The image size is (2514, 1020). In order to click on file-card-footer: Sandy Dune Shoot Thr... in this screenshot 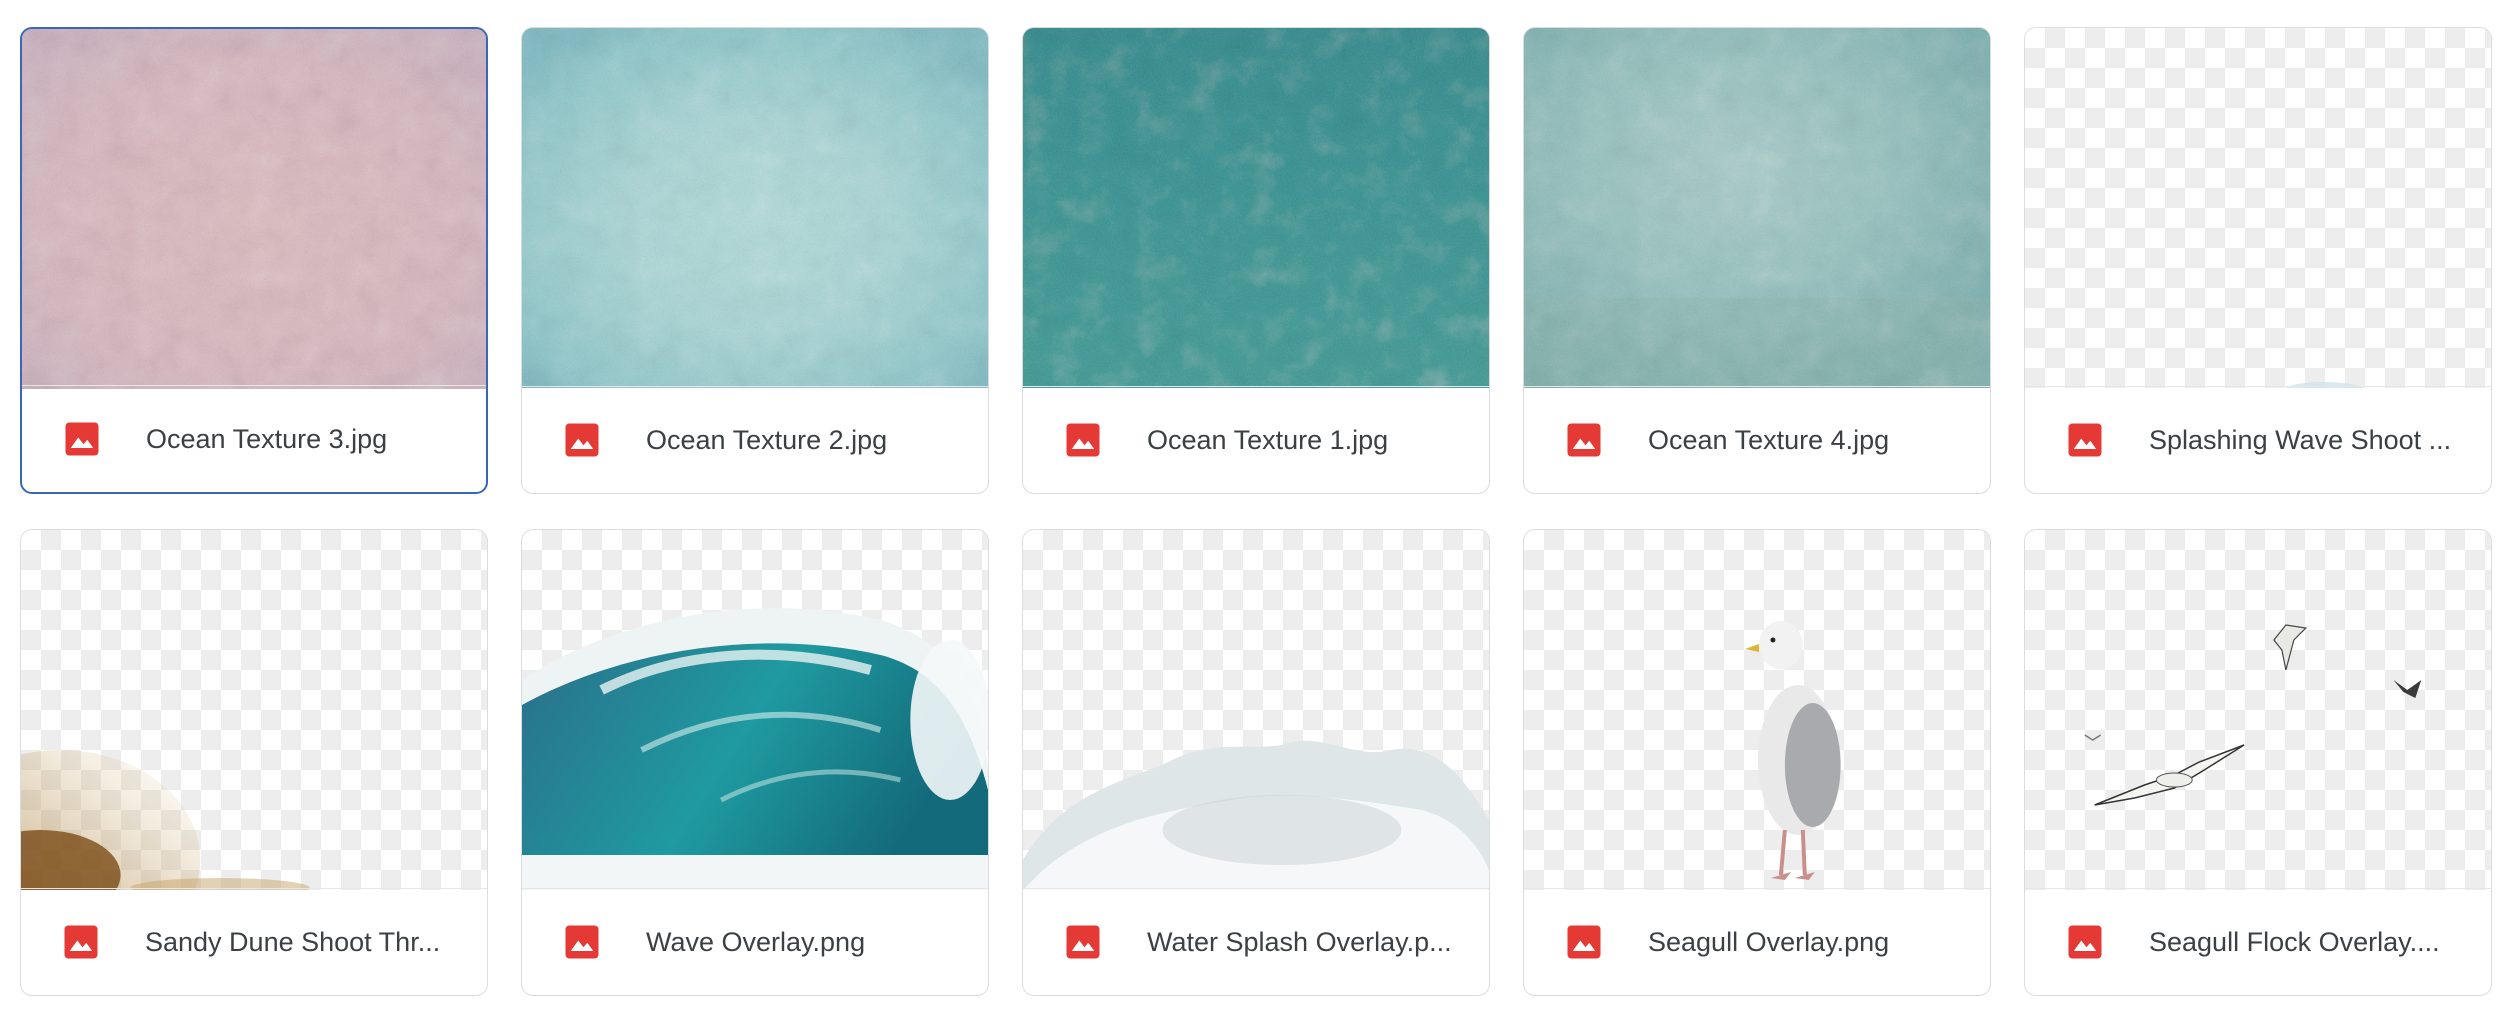, I will do `click(254, 941)`.